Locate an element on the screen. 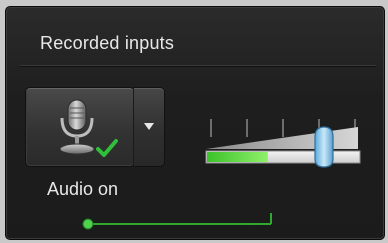 The height and width of the screenshot is (243, 388). volume-wedge is located at coordinates (282, 138).